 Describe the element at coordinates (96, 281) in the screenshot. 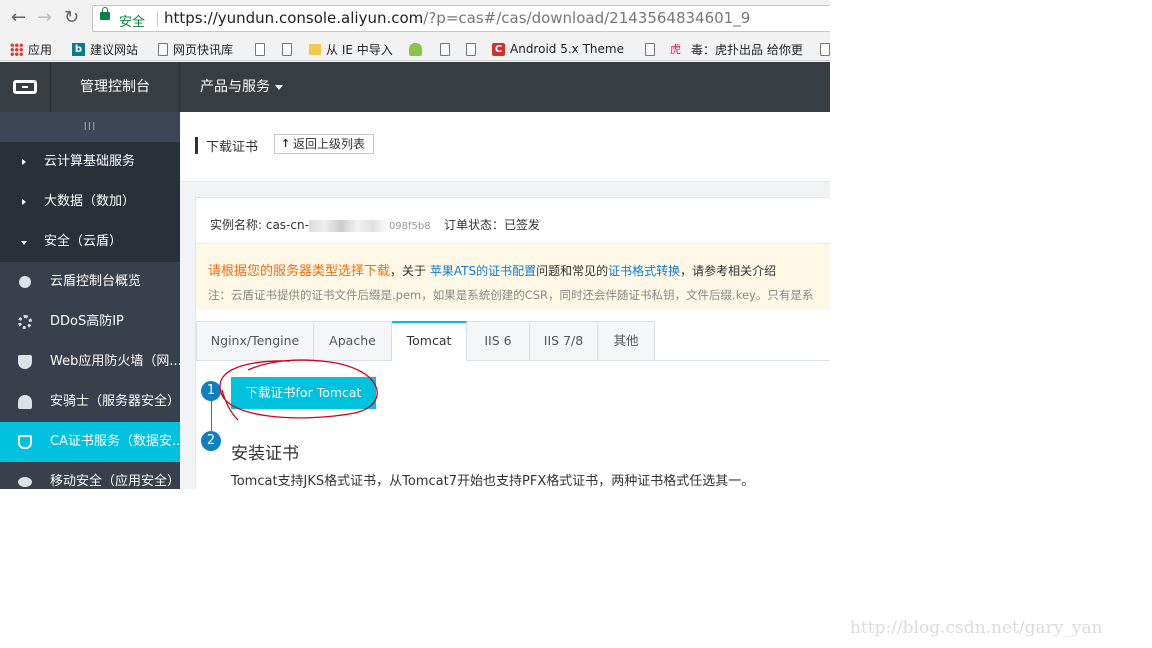

I see `sidebar-item-label: 云盾控制台概览` at that location.